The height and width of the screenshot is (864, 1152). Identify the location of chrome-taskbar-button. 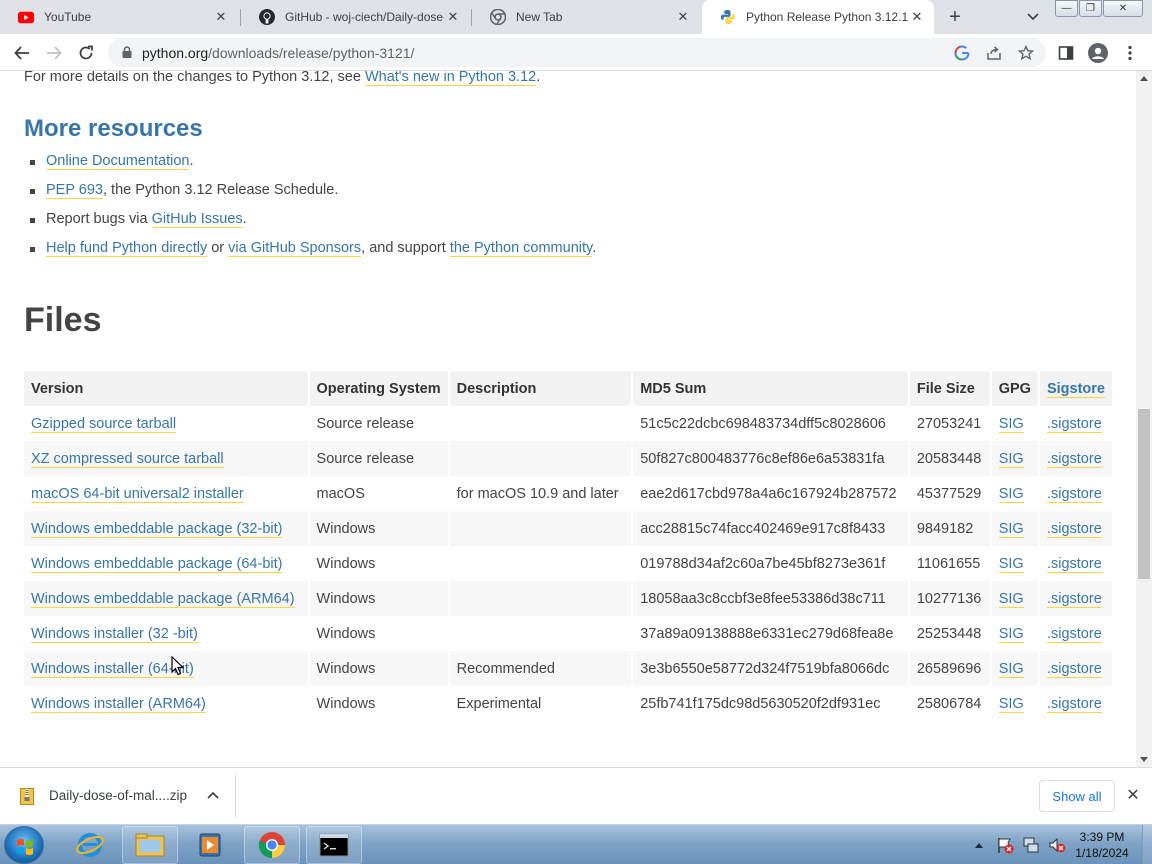
(272, 845).